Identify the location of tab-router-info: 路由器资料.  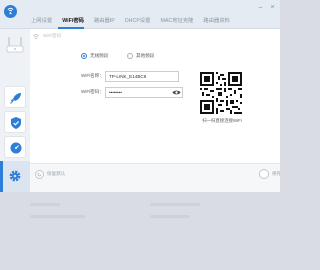
(216, 21).